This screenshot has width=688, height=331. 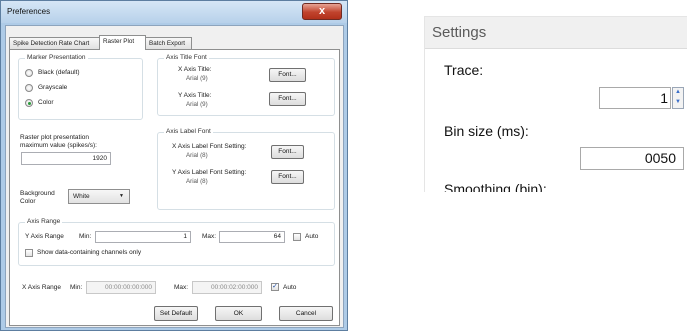 What do you see at coordinates (59, 72) in the screenshot?
I see `radio-black-label: Black (default)` at bounding box center [59, 72].